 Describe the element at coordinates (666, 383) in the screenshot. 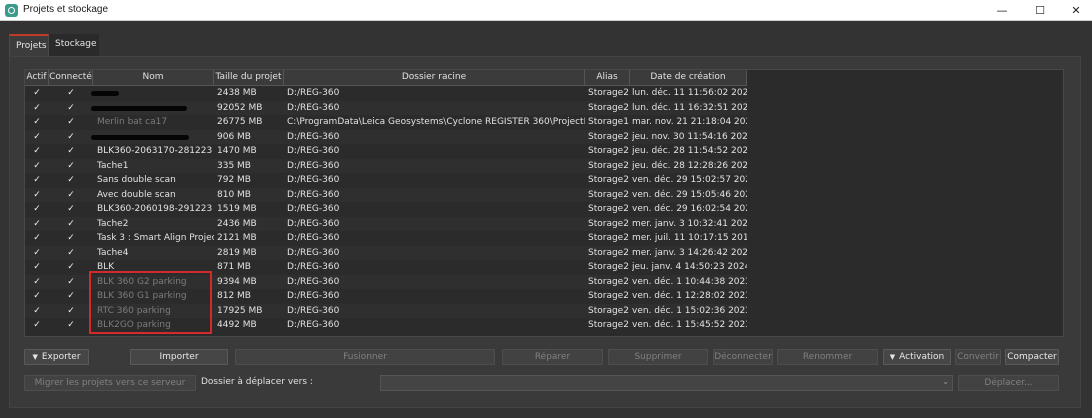

I see `destination-folder-dropdown: ⌄` at that location.